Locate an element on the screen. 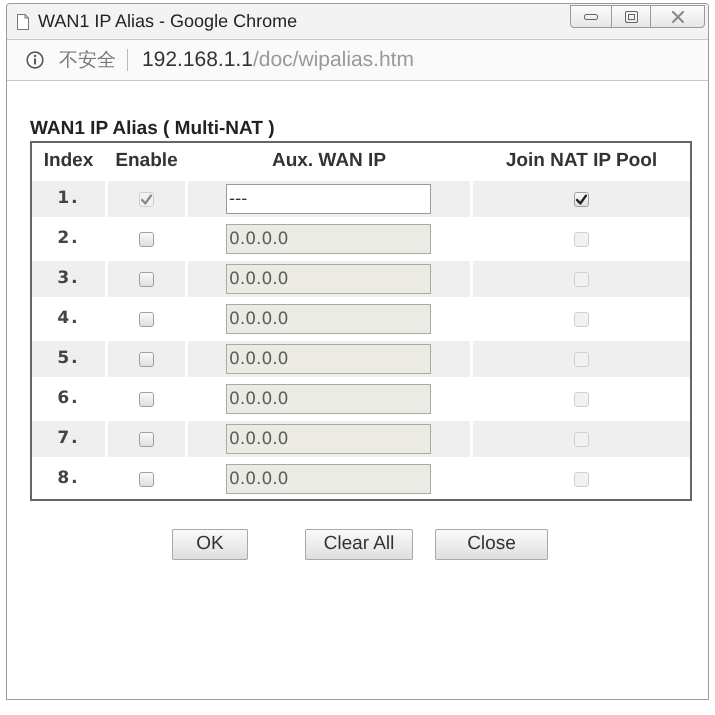 The width and height of the screenshot is (715, 715). column-header: Index is located at coordinates (69, 160).